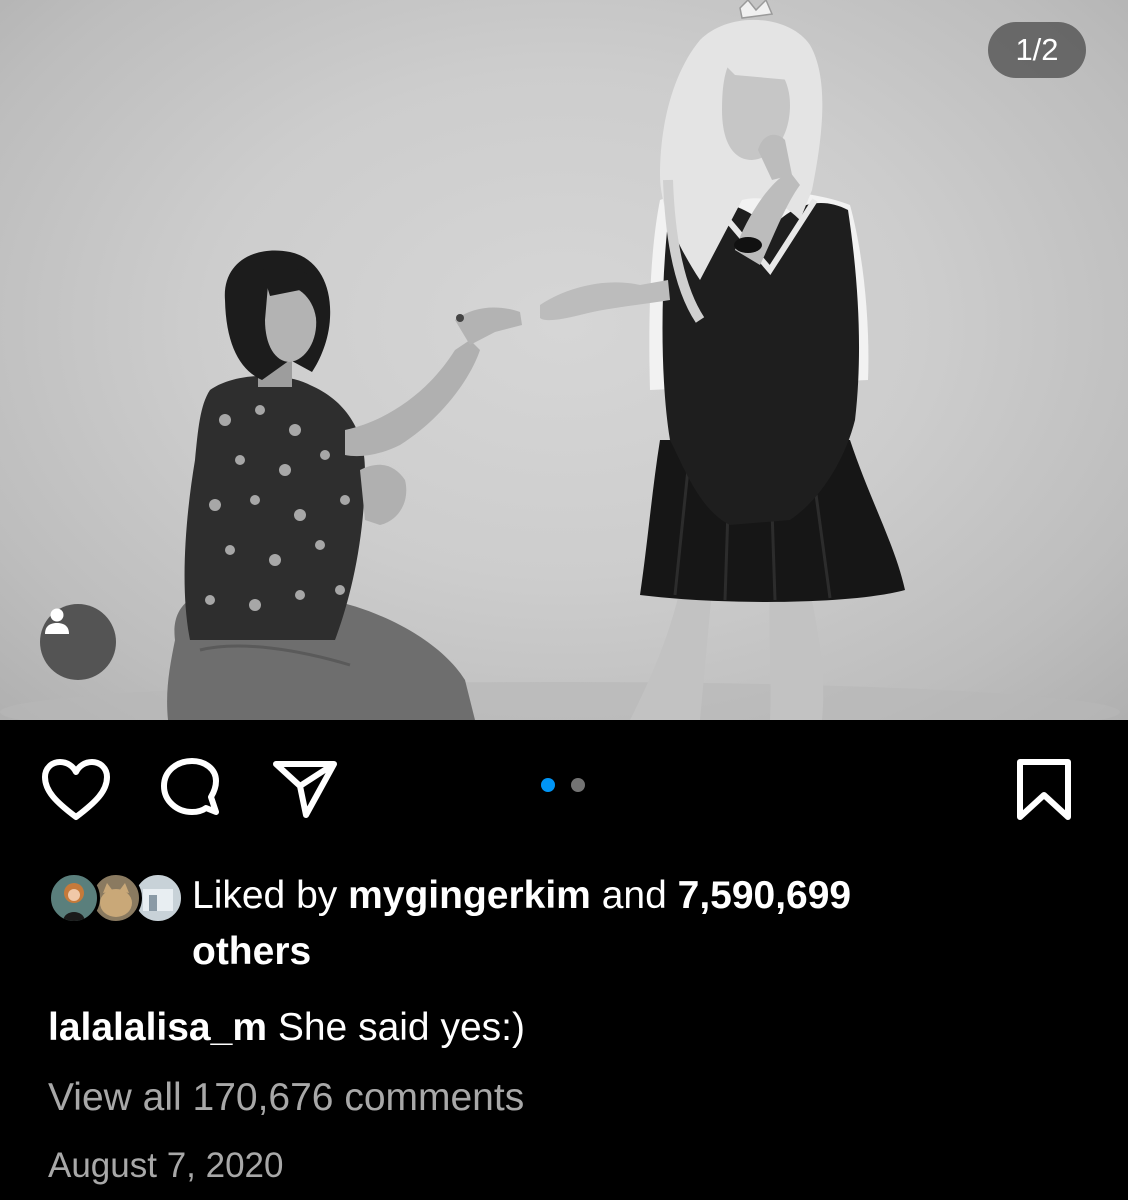 The height and width of the screenshot is (1200, 1128). What do you see at coordinates (191, 791) in the screenshot?
I see `comment-bubble-icon` at bounding box center [191, 791].